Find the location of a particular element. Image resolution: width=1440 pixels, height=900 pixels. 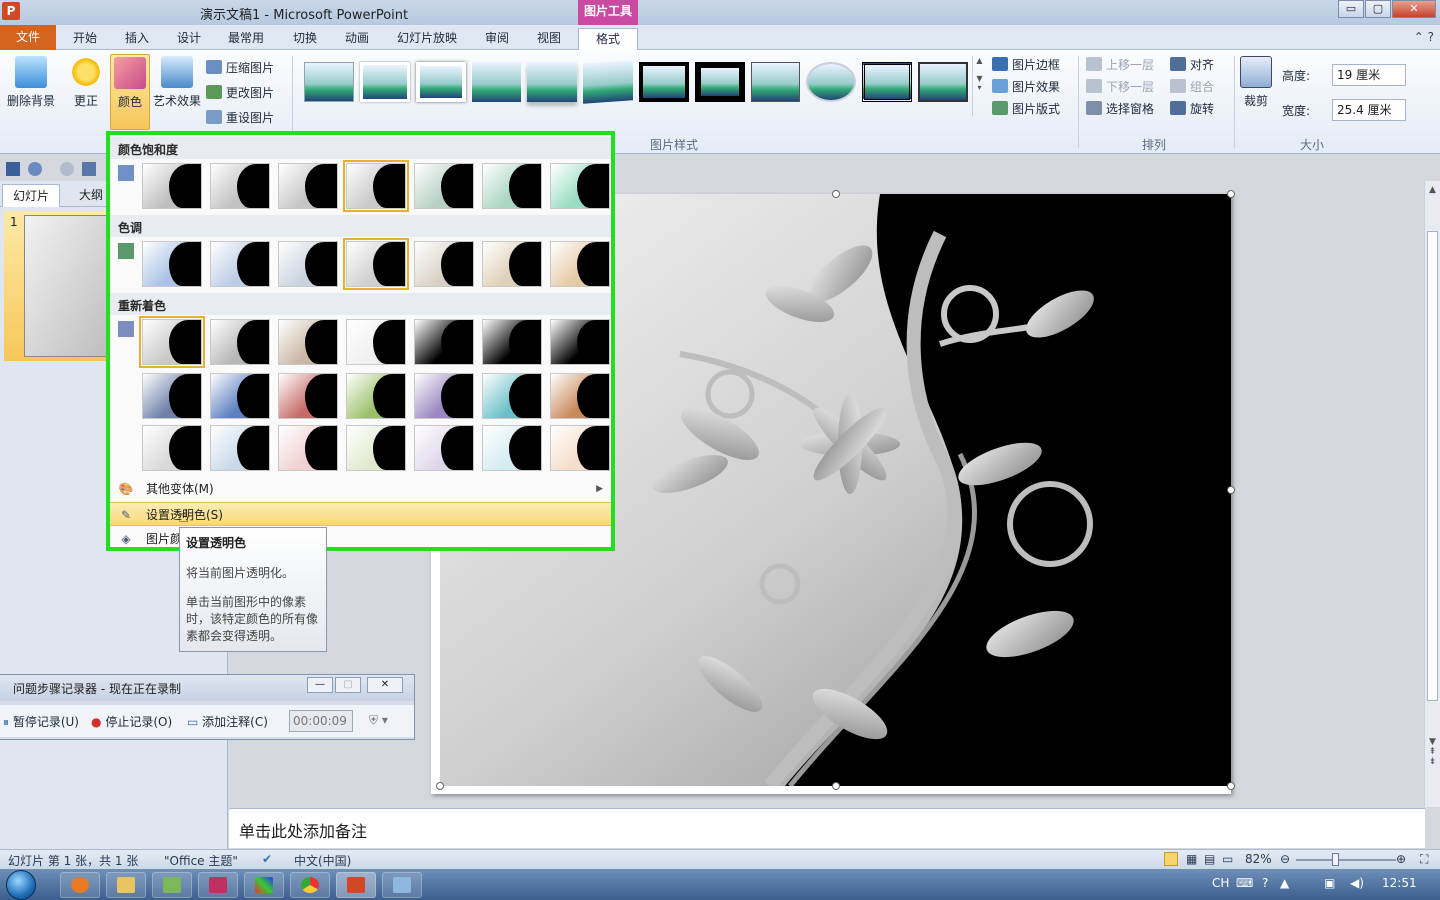

language-indicator: 中文(中国) is located at coordinates (322, 860).